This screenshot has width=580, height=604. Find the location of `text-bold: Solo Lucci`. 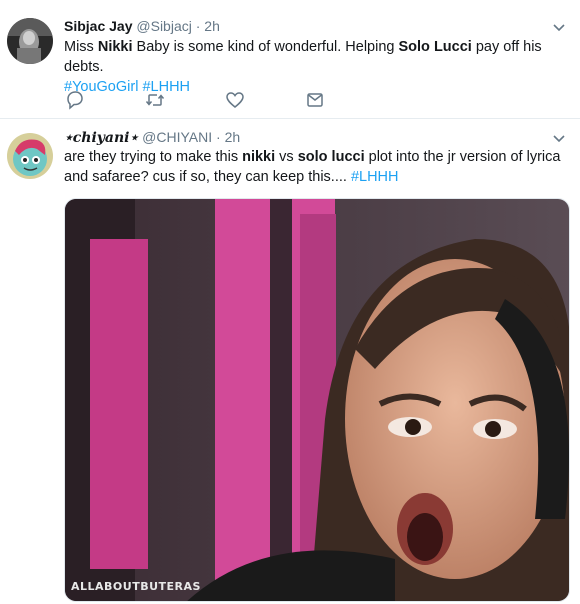

text-bold: Solo Lucci is located at coordinates (435, 47).